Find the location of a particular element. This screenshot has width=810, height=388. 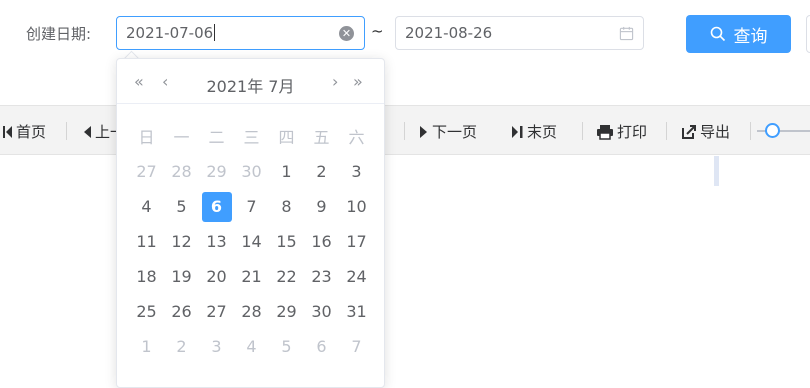

other-month-day-cell: 6 is located at coordinates (321, 346).